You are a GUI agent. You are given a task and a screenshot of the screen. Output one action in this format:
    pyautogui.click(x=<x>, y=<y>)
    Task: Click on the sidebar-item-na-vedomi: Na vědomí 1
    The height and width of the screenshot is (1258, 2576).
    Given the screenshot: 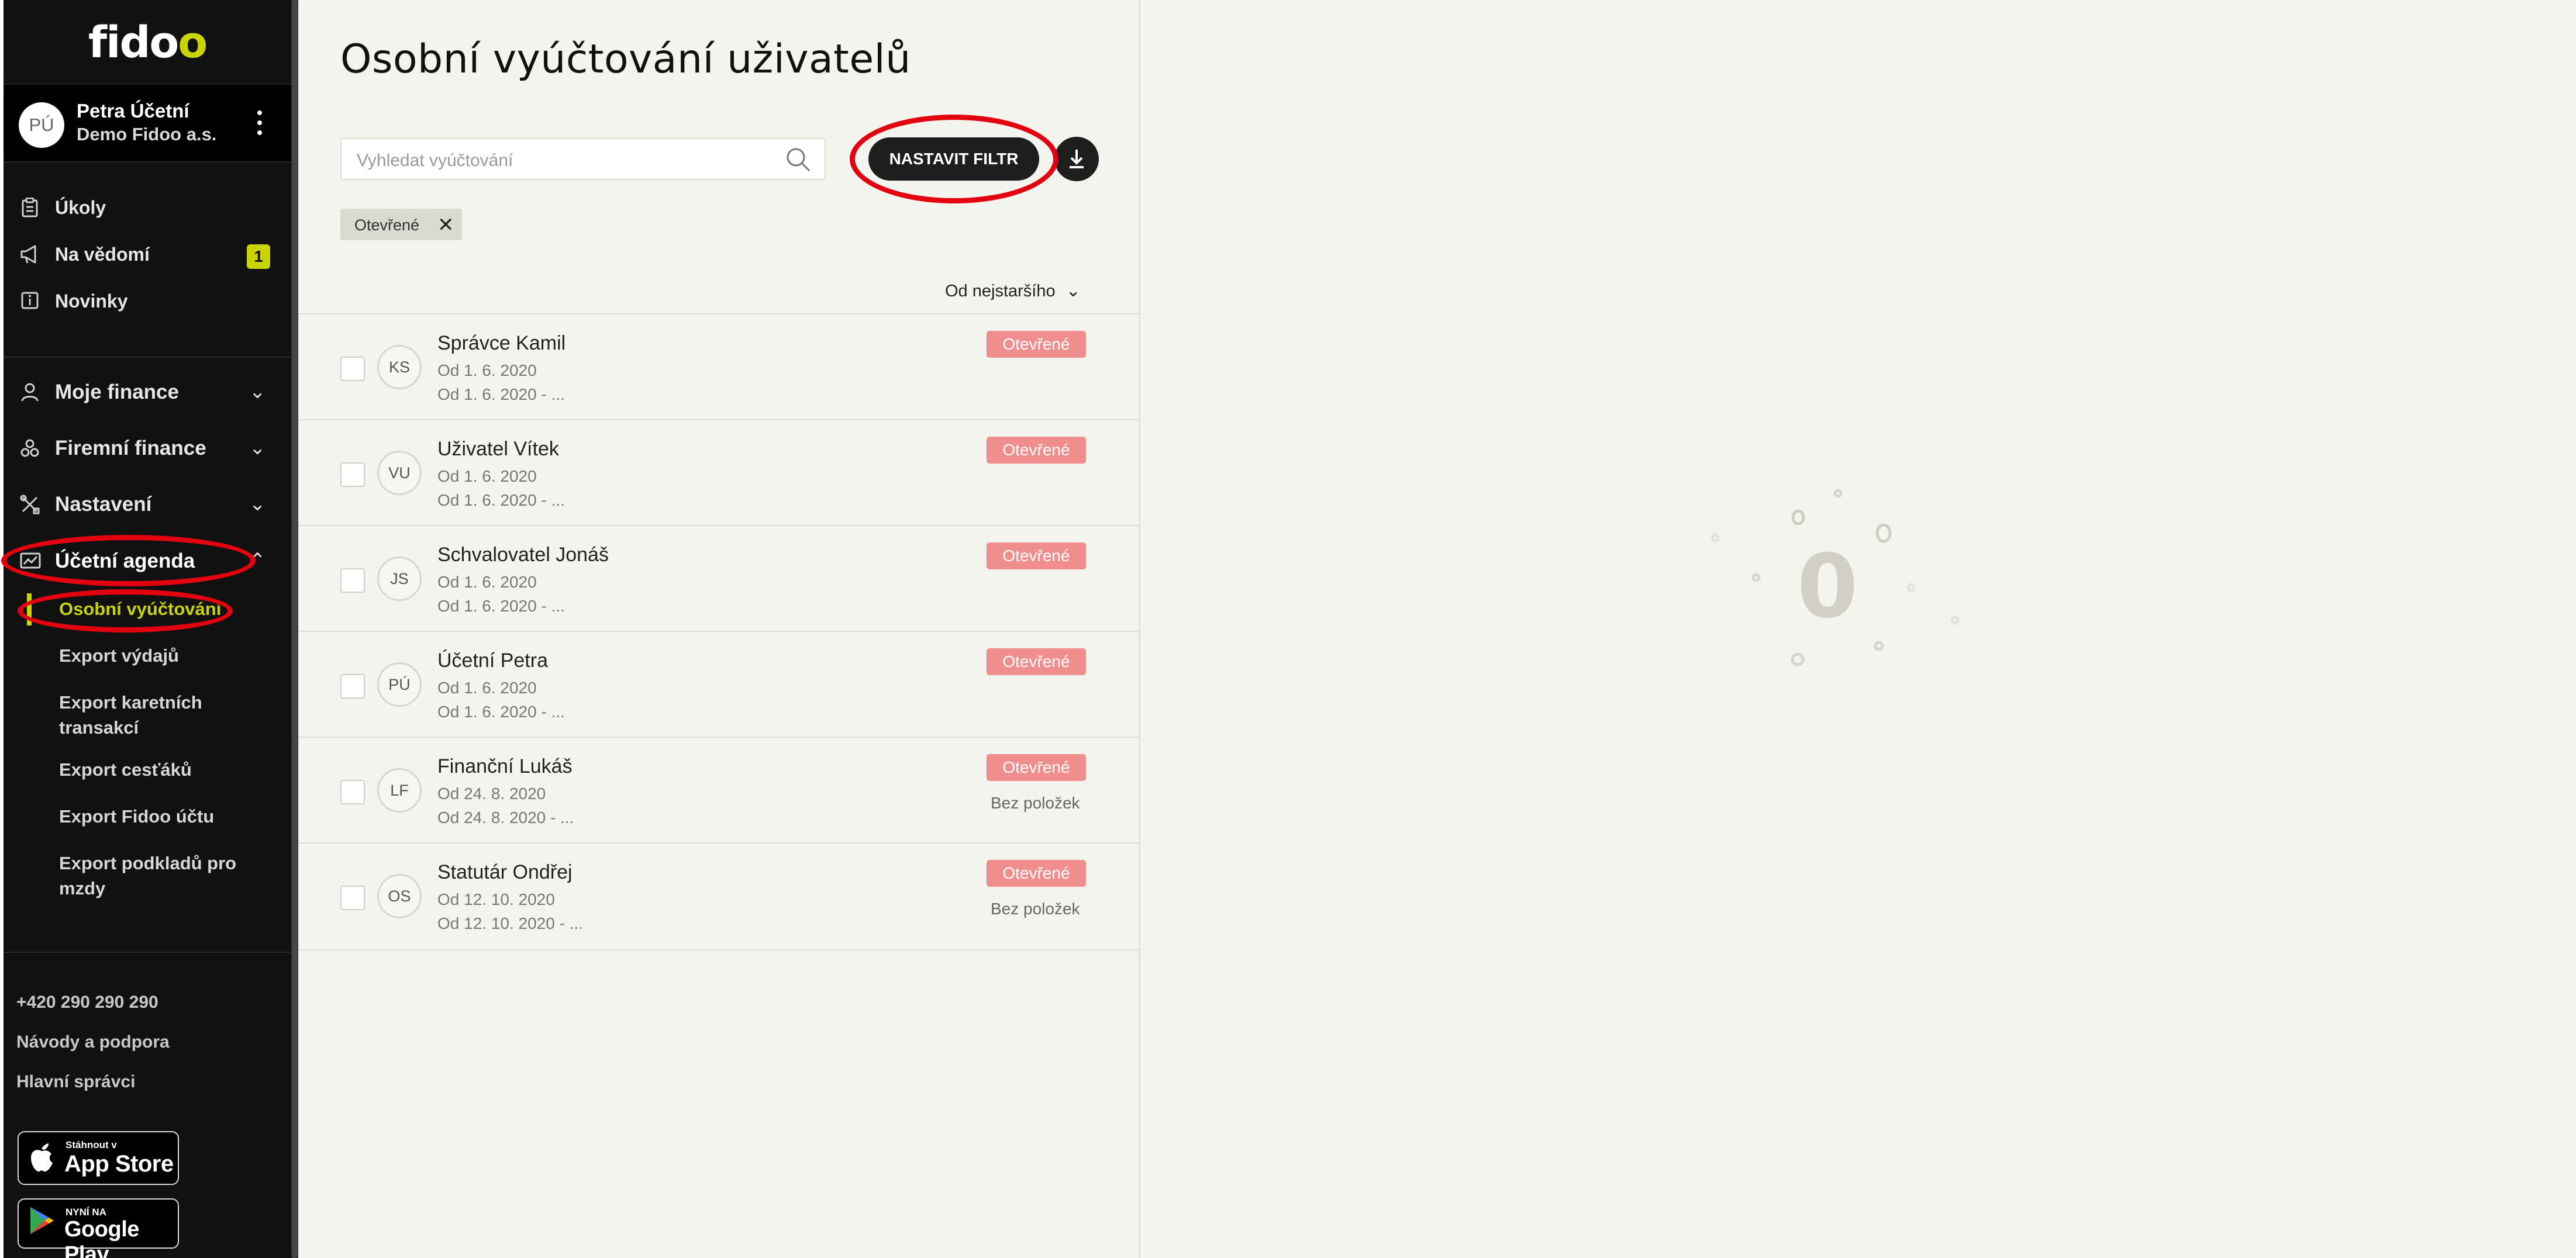 What is the action you would take?
    pyautogui.click(x=147, y=254)
    